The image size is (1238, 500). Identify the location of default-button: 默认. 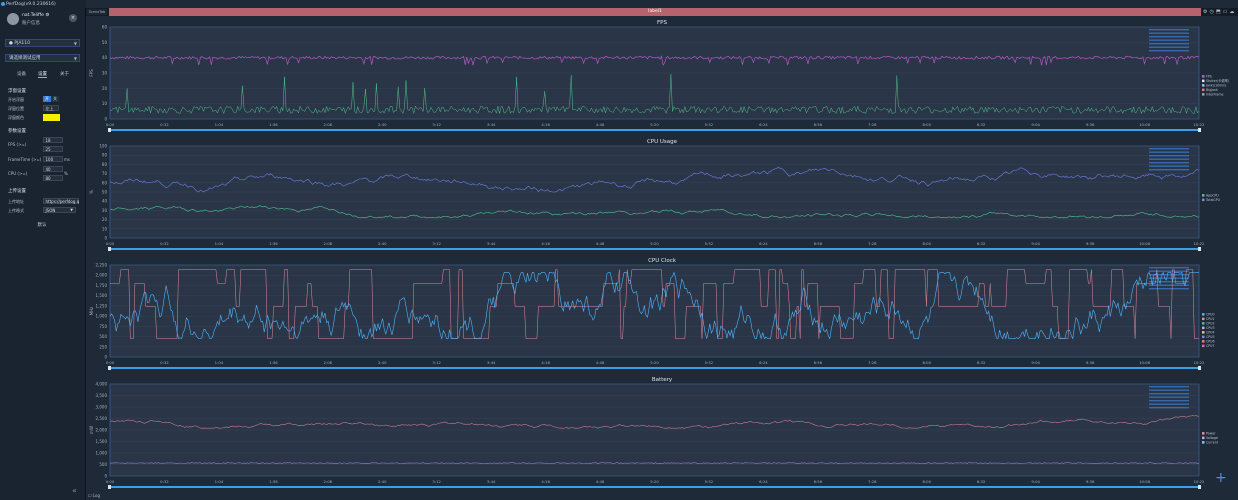
(42, 226).